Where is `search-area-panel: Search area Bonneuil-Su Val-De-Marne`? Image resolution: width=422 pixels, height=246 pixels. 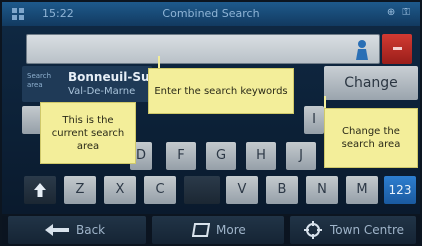 search-area-panel: Search area Bonneuil-Su Val-De-Marne is located at coordinates (87, 84).